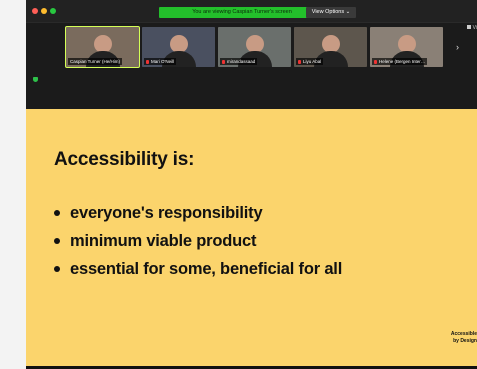  I want to click on participant-name: Liyu Abal, so click(310, 61).